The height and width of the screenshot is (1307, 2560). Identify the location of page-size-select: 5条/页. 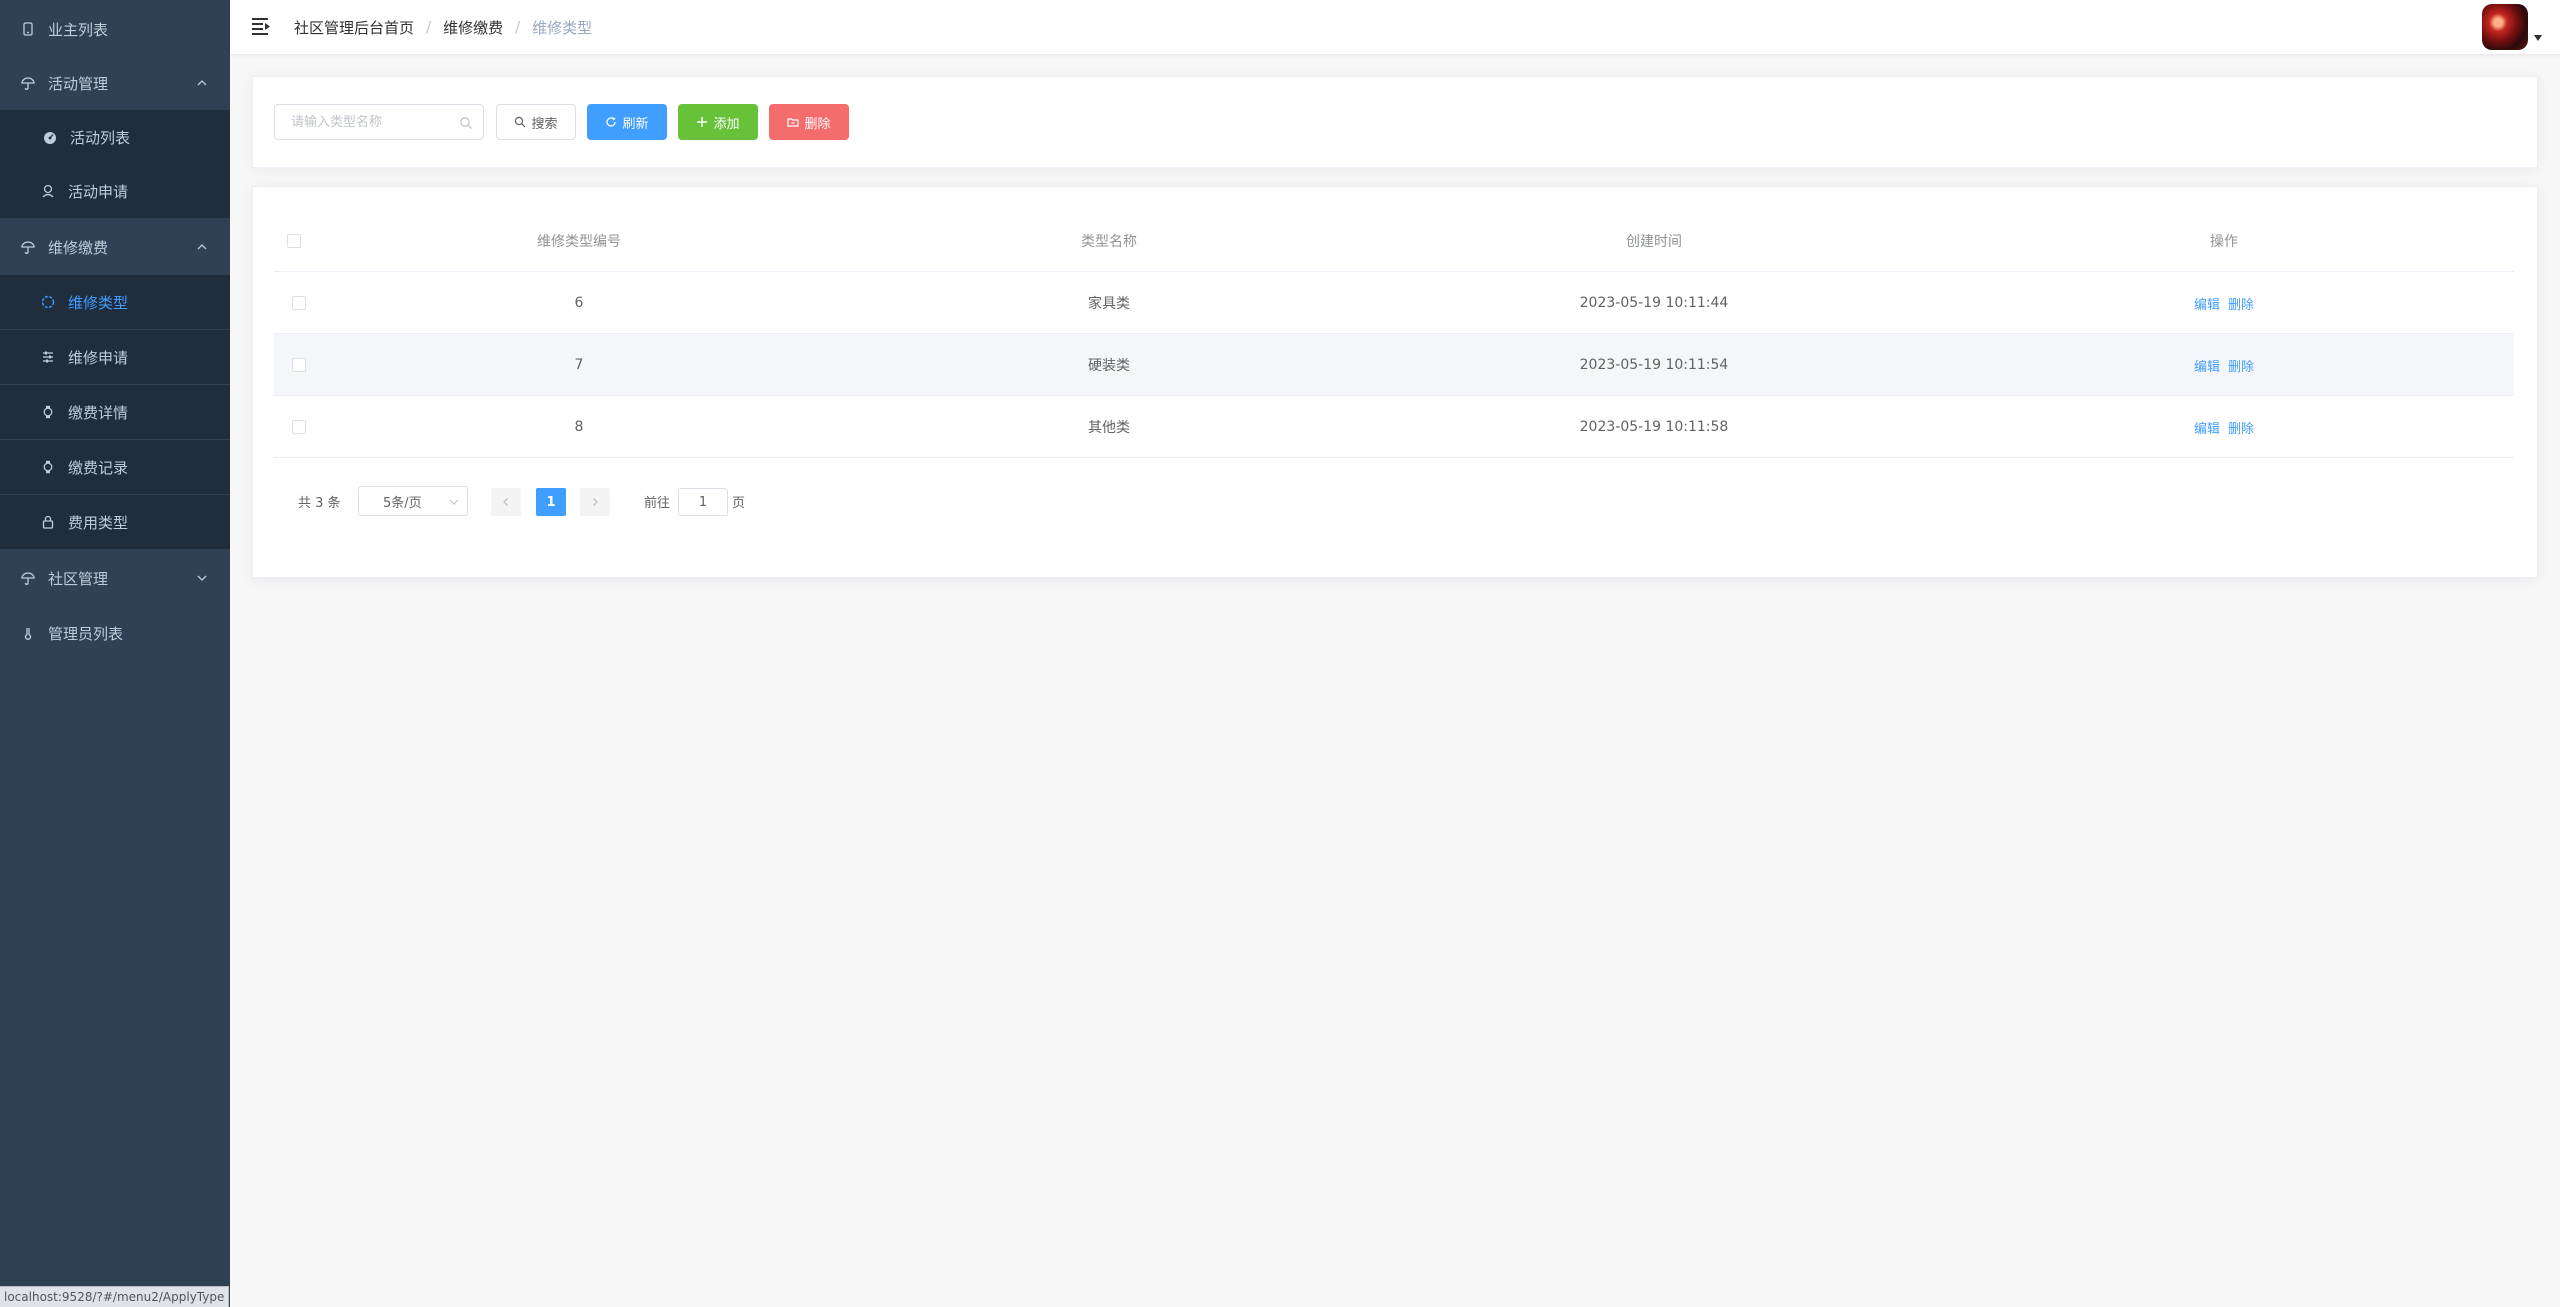
(413, 501).